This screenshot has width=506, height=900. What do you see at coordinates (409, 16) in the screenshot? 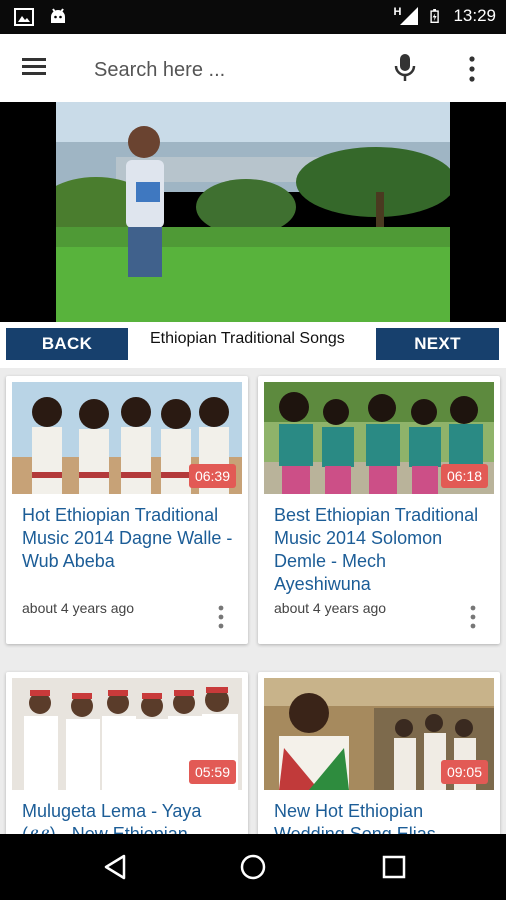
I see `signal-icon` at bounding box center [409, 16].